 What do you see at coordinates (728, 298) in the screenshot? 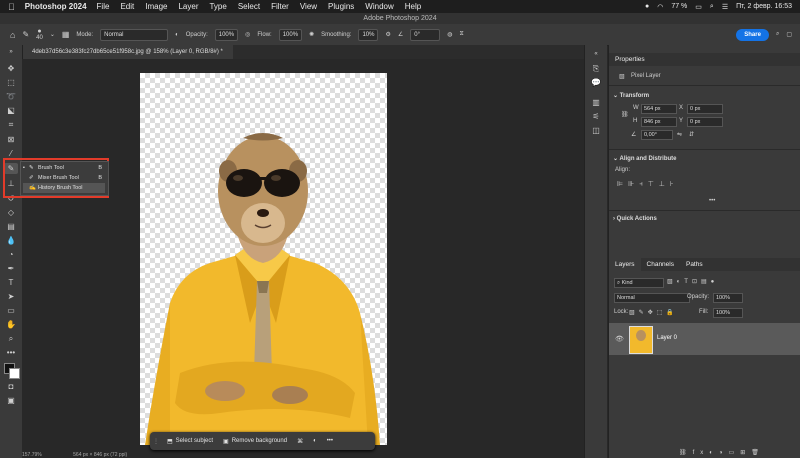
I see `layer-opacity-field: 100%` at bounding box center [728, 298].